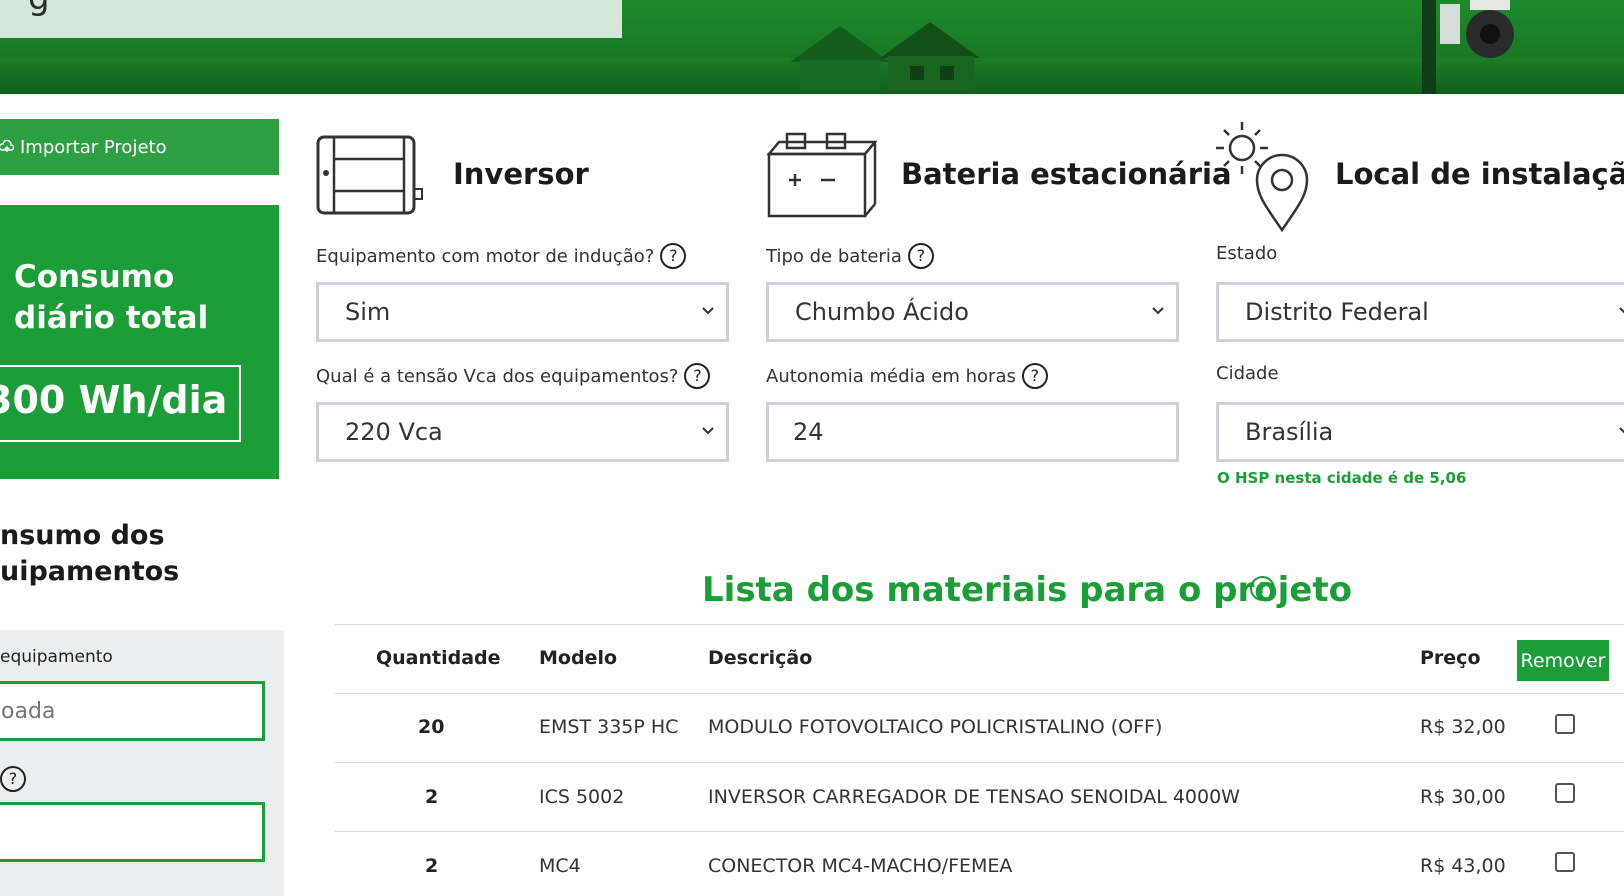  What do you see at coordinates (368, 312) in the screenshot?
I see `induction-motor-value: Sim` at bounding box center [368, 312].